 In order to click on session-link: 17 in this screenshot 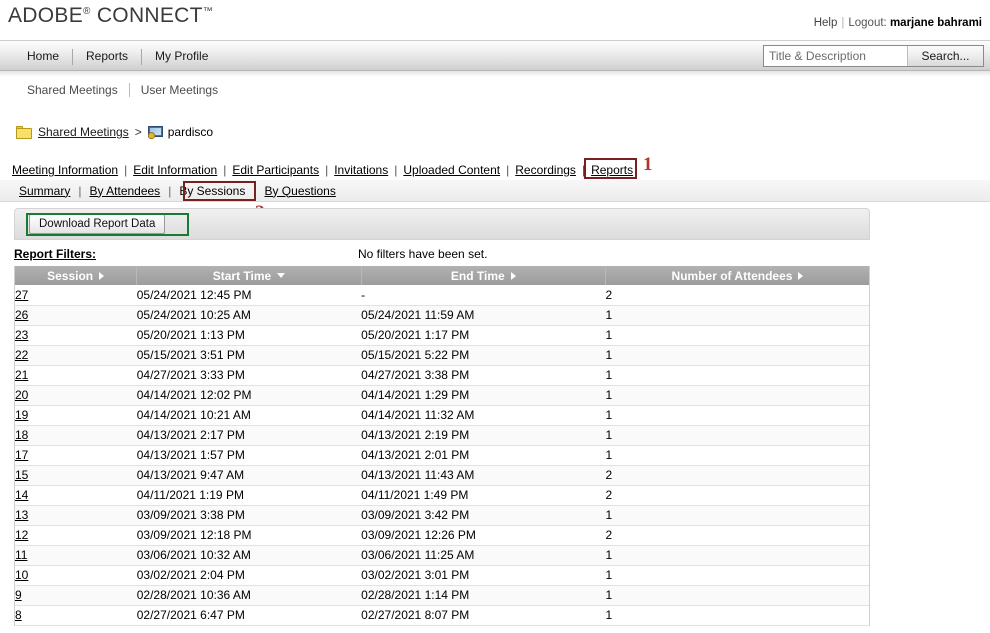, I will do `click(21, 455)`.